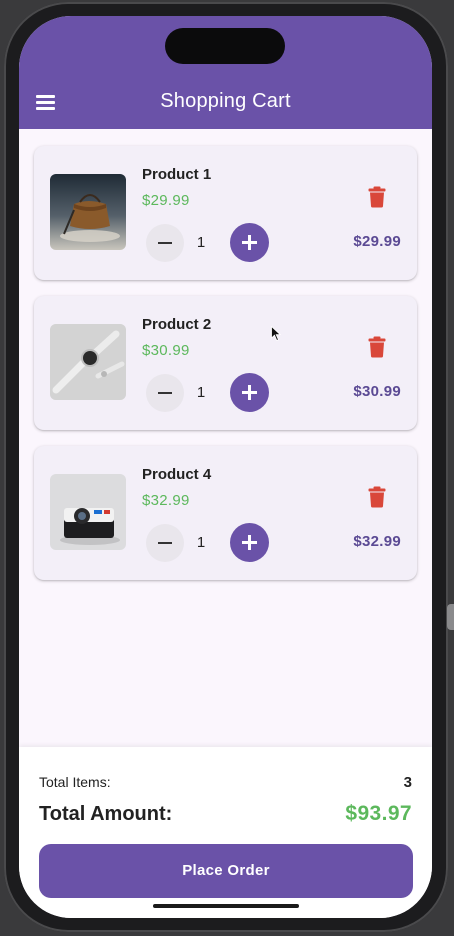  I want to click on cart-item-card: Product 1 $29.99 1 $29.99, so click(225, 213).